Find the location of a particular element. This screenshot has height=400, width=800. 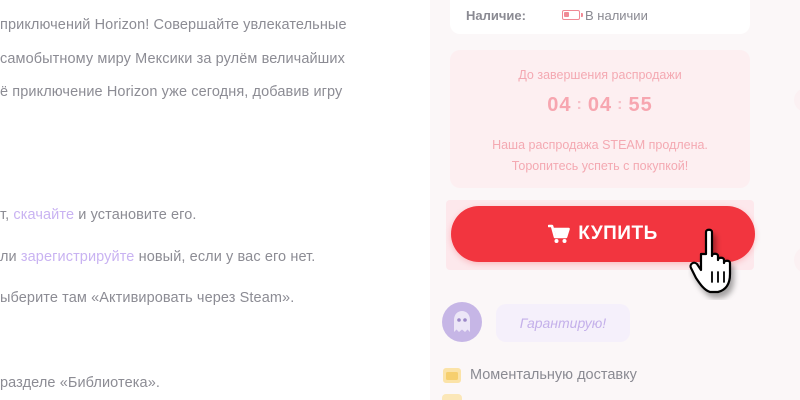

sale-title: До завершения распродажи is located at coordinates (600, 75).